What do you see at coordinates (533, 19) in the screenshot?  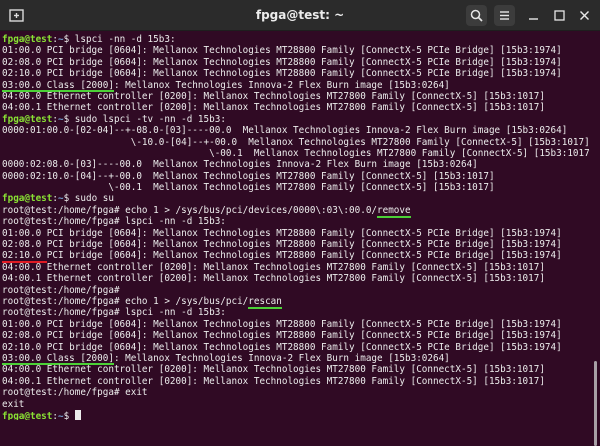 I see `minimize-icon` at bounding box center [533, 19].